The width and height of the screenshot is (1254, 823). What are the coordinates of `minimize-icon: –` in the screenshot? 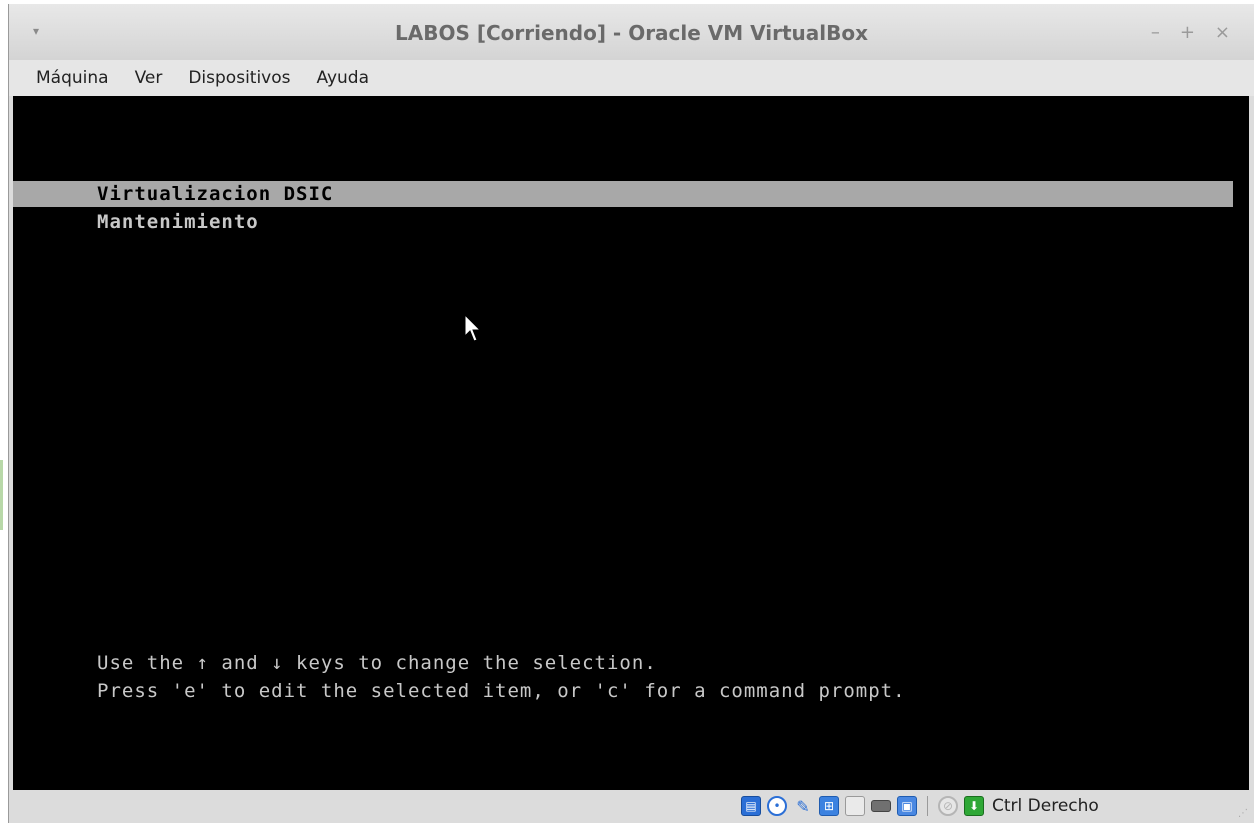 It's located at (1155, 32).